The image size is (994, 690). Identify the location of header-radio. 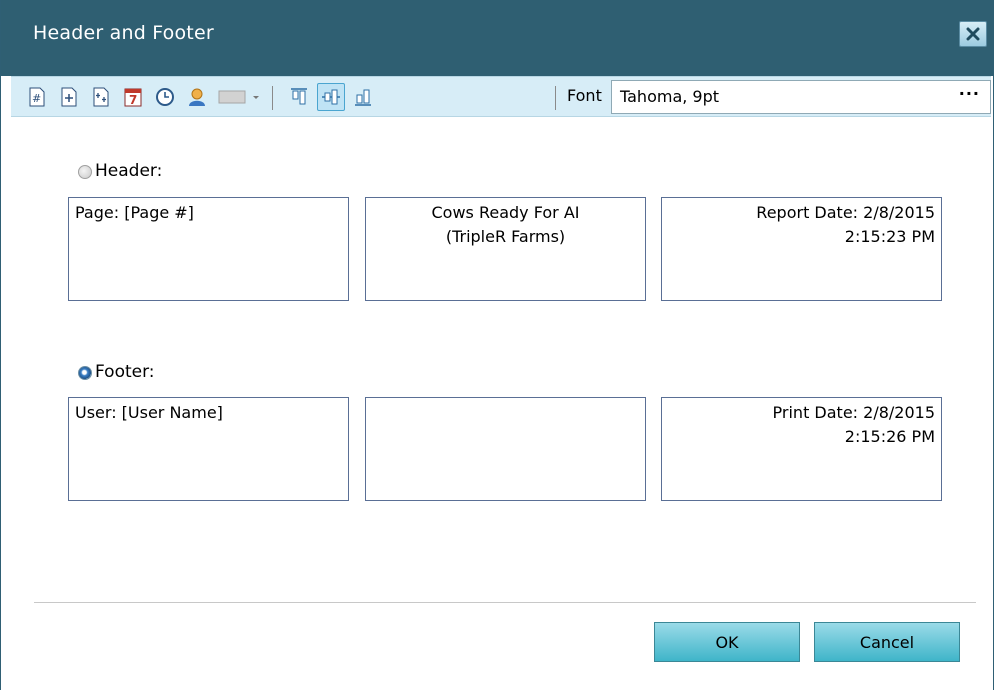
(85, 172).